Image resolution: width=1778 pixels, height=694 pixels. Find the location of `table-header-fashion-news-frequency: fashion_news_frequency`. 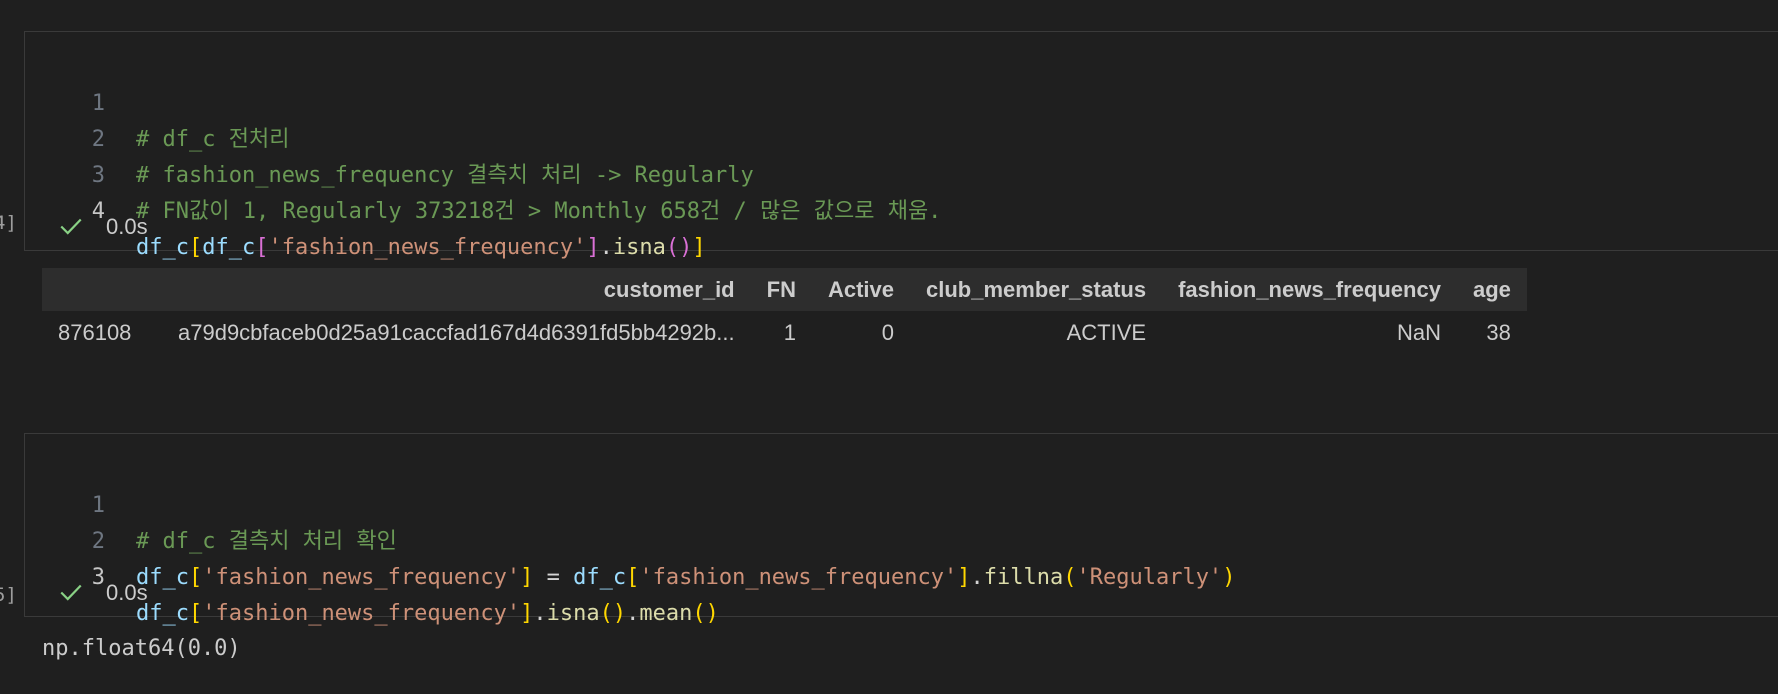

table-header-fashion-news-frequency: fashion_news_frequency is located at coordinates (1309, 289).